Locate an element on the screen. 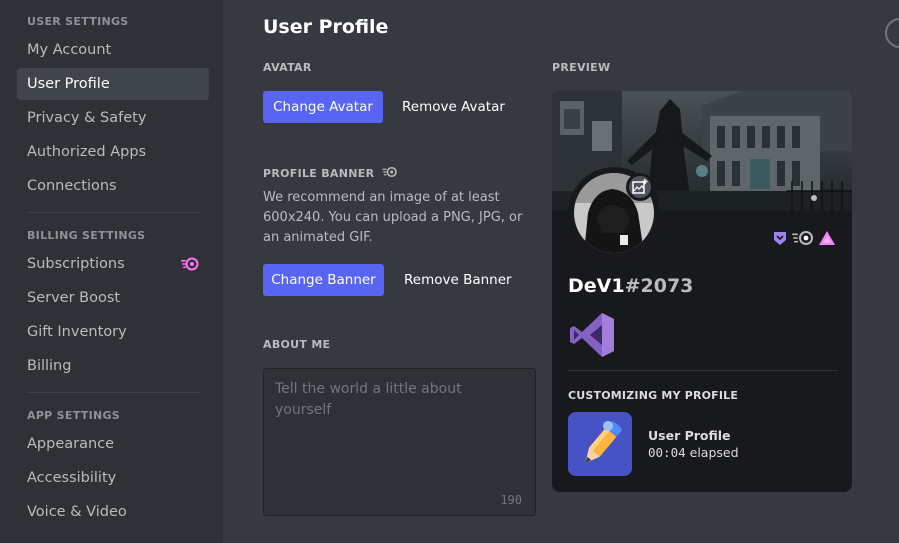 The image size is (899, 543). avatar-section-label: AVATAR is located at coordinates (287, 67).